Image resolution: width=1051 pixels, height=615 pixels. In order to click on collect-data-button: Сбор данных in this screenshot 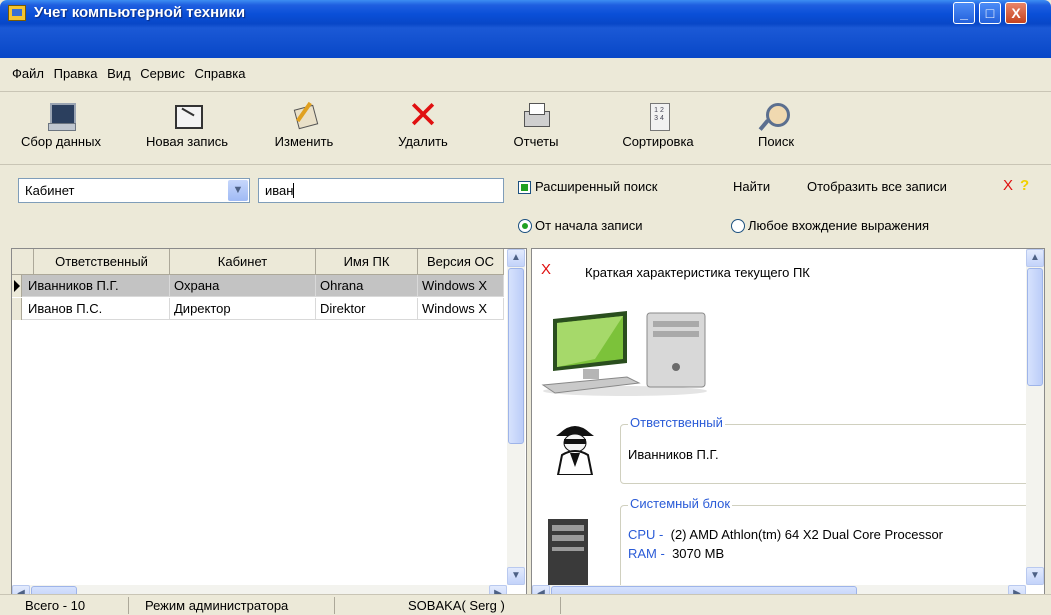, I will do `click(61, 125)`.